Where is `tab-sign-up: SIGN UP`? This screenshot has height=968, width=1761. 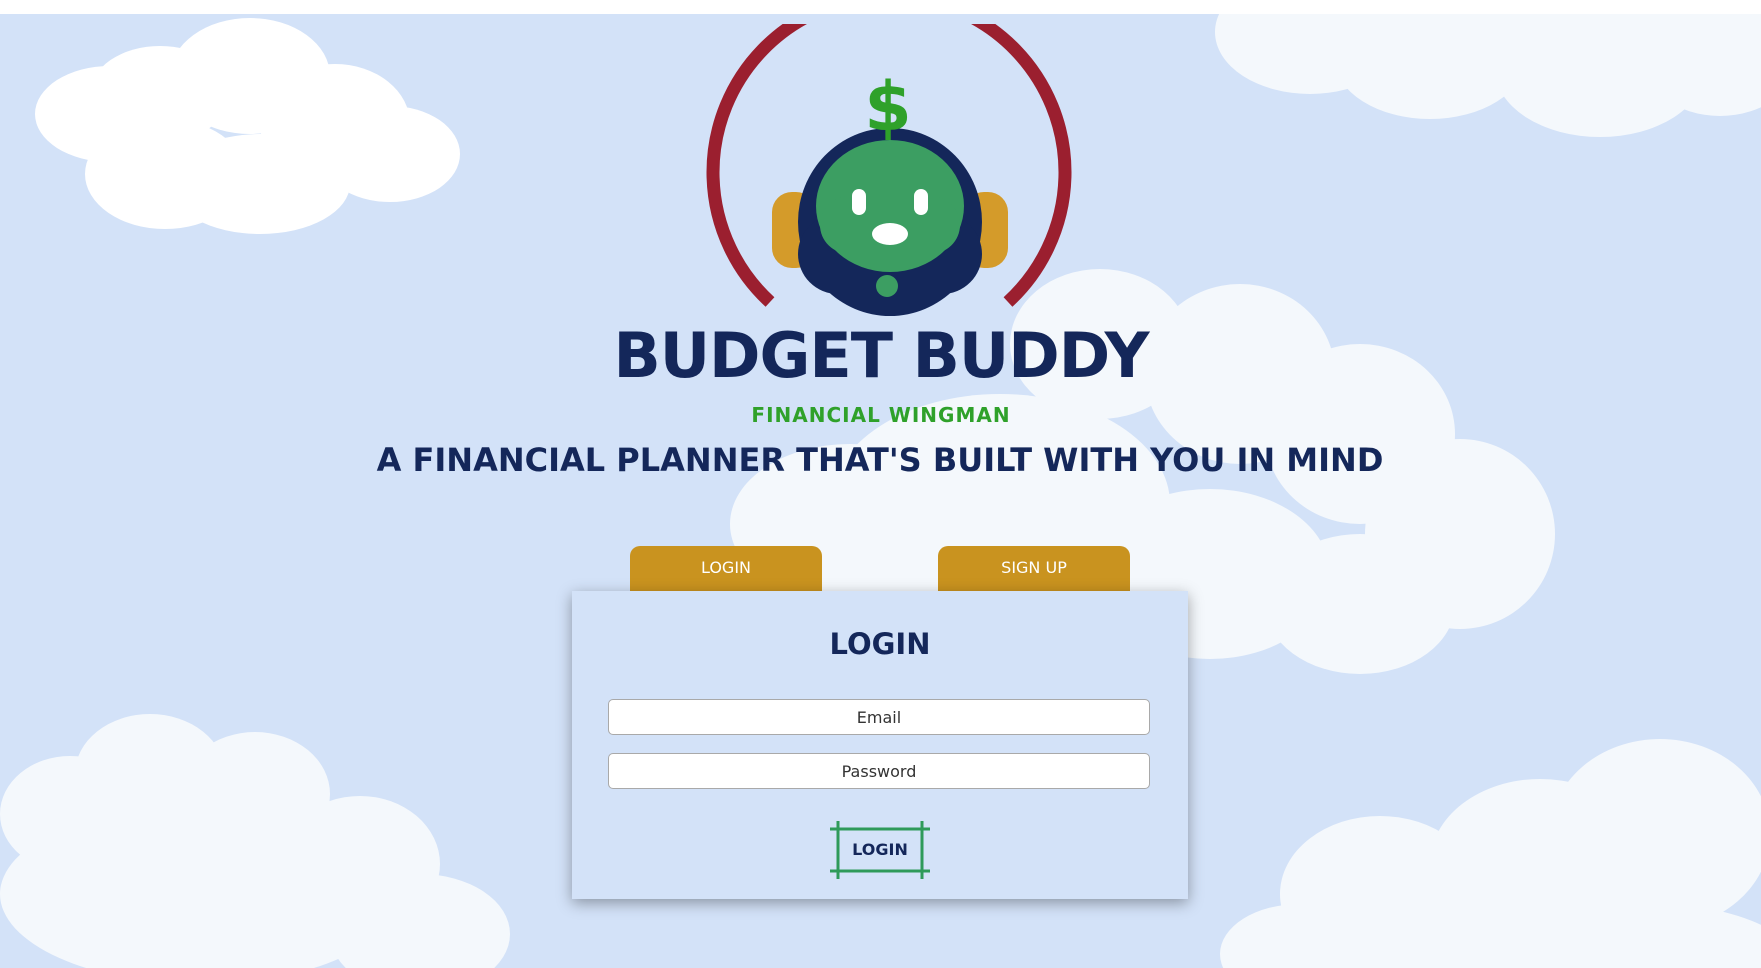
tab-sign-up: SIGN UP is located at coordinates (1034, 569).